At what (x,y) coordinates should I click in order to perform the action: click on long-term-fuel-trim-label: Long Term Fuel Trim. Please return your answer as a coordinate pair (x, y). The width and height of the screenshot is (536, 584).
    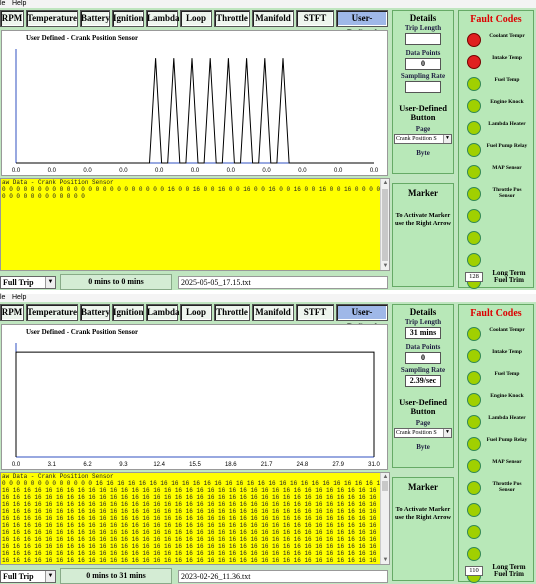
    Looking at the image, I should click on (509, 570).